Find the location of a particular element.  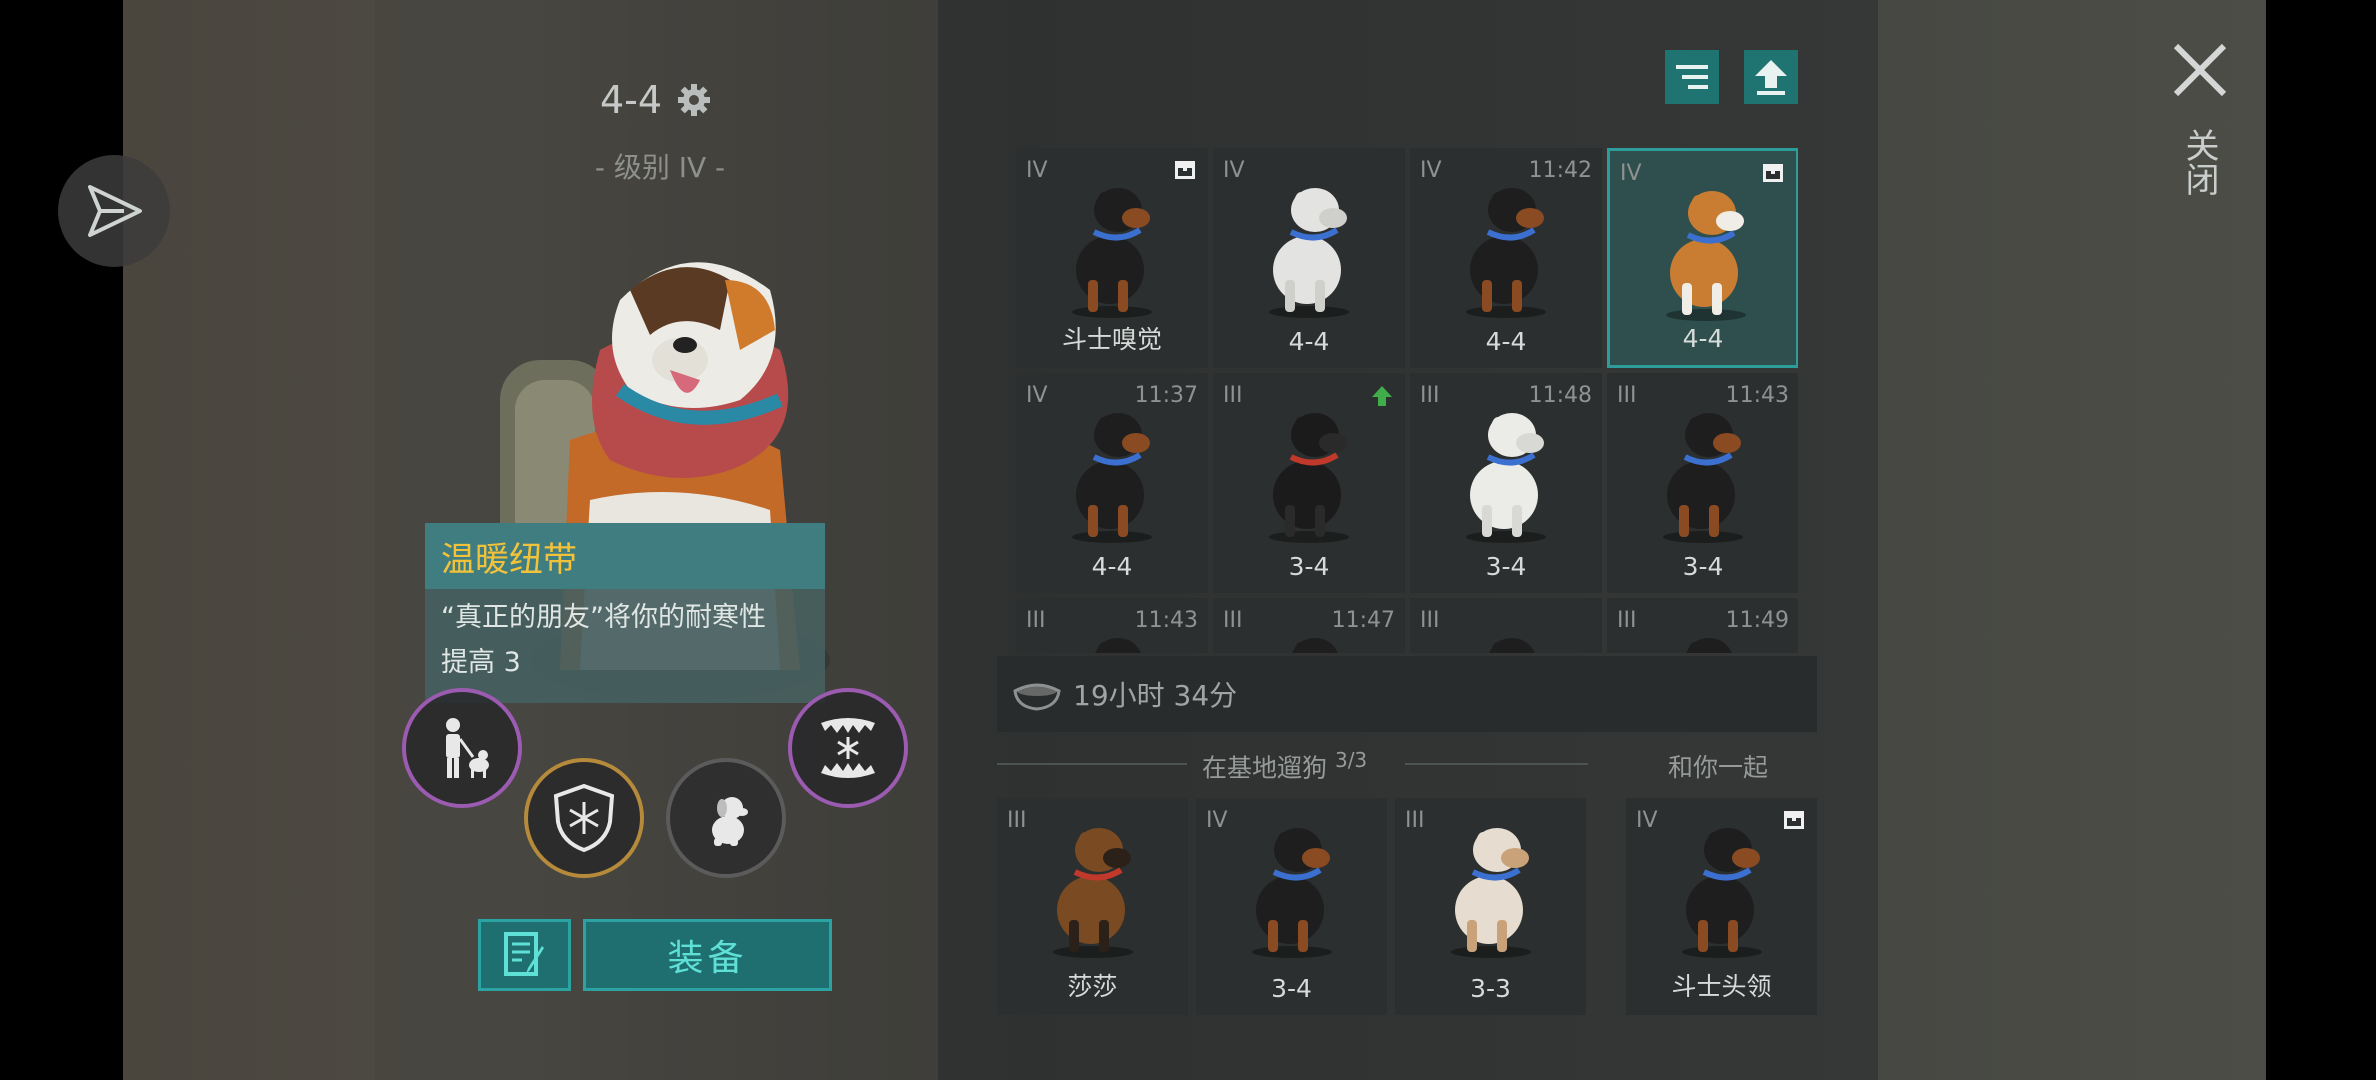

sort-button is located at coordinates (1692, 77).